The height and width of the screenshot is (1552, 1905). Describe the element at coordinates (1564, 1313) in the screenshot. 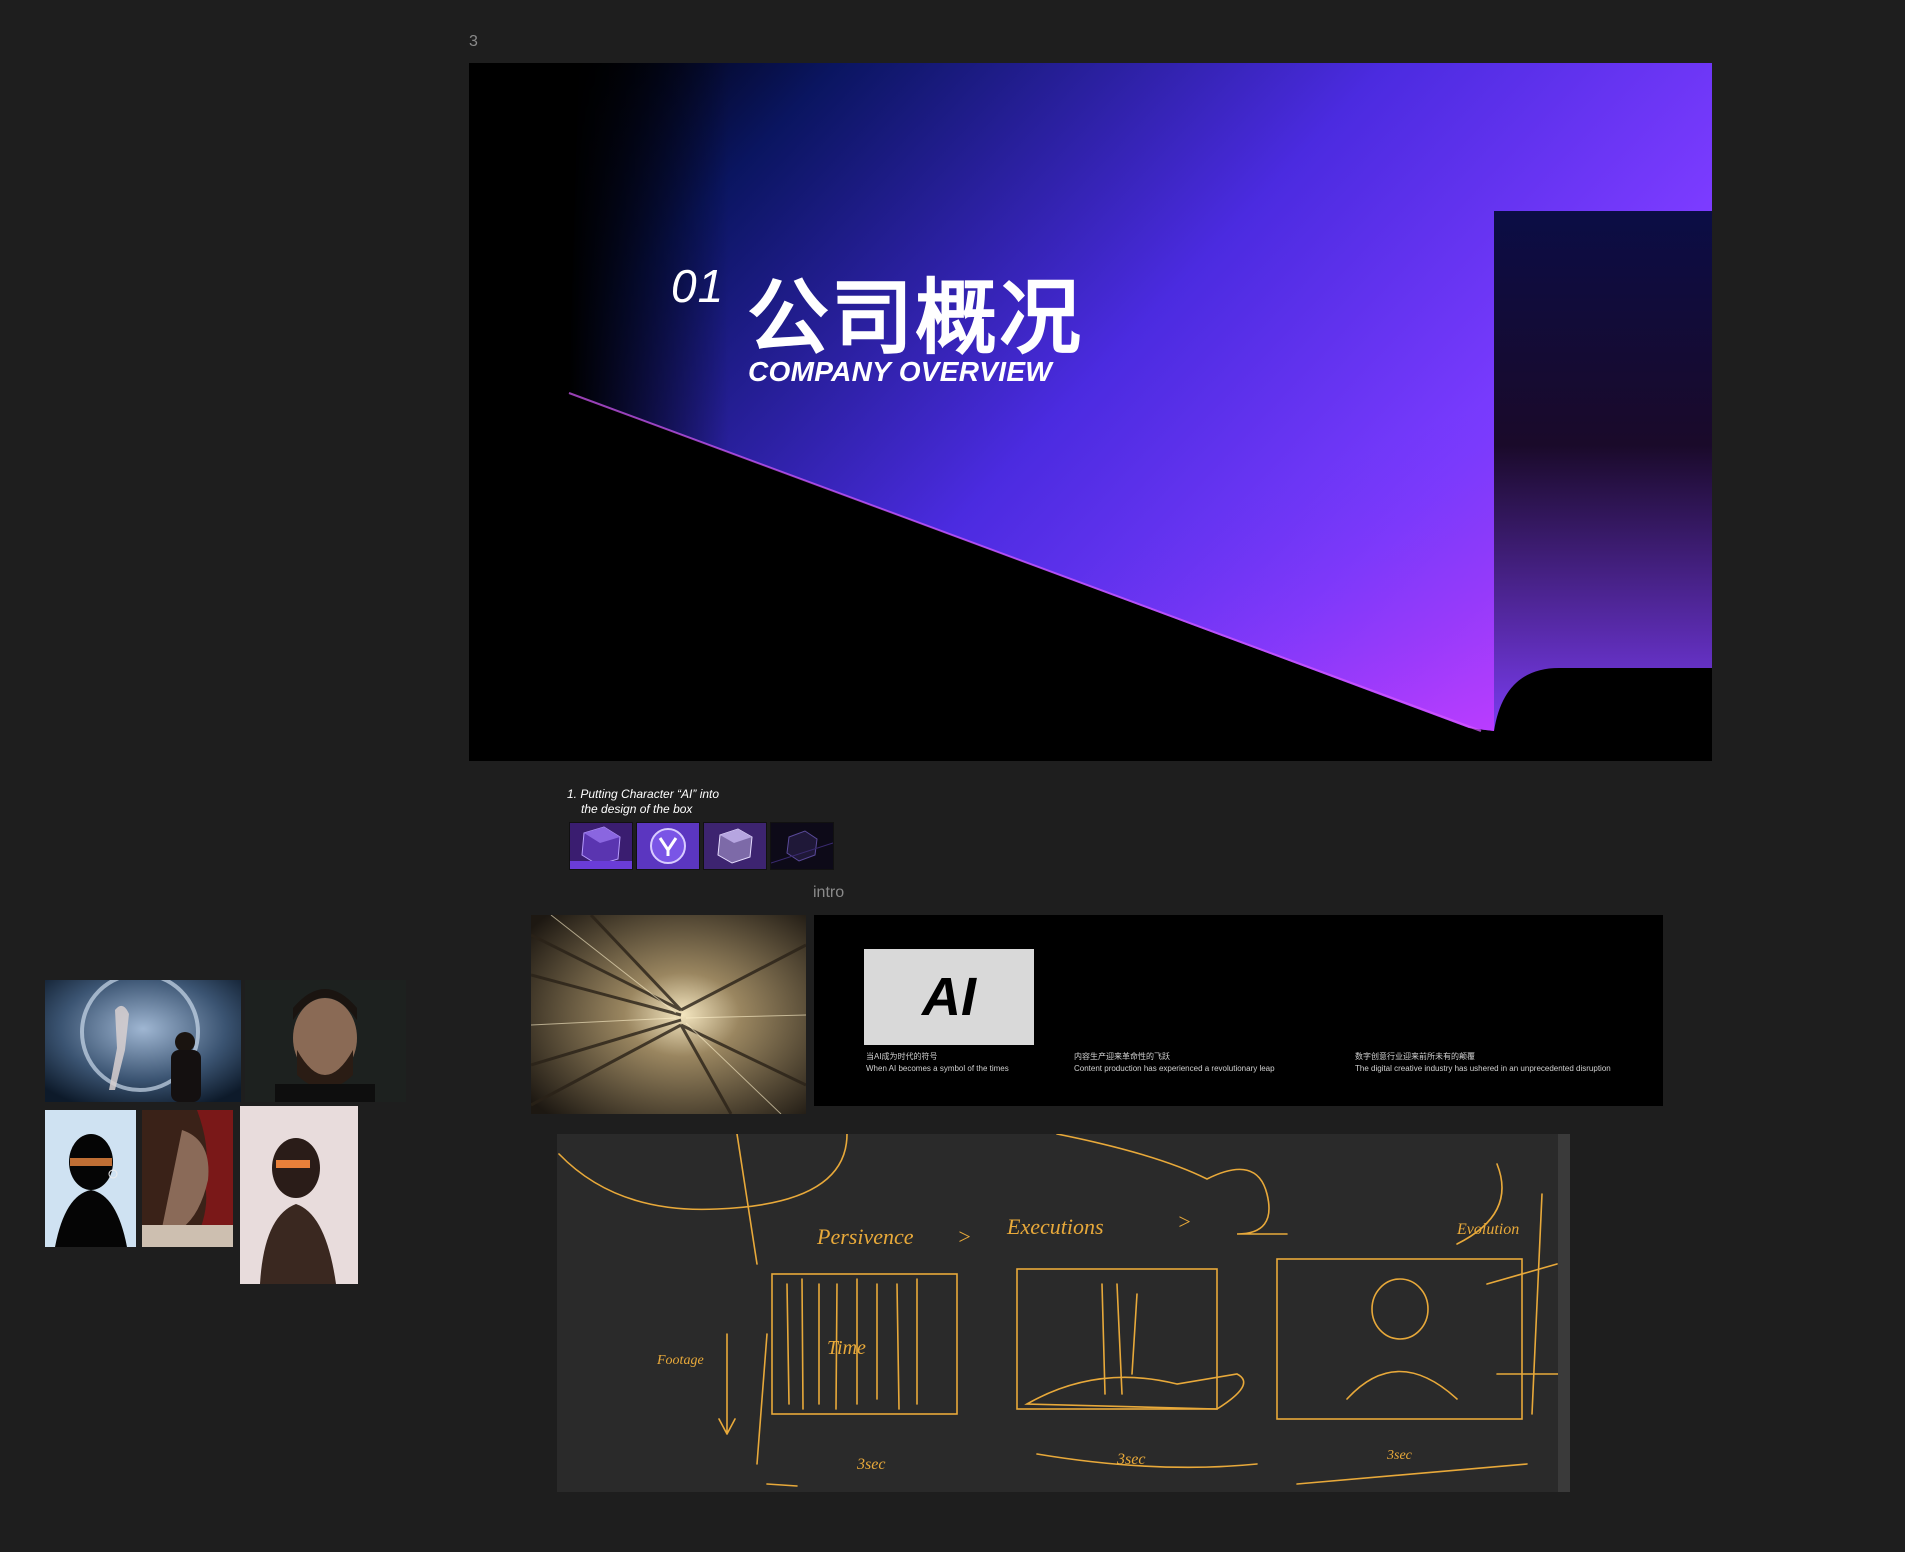

I see `sketch-scrollbar` at that location.